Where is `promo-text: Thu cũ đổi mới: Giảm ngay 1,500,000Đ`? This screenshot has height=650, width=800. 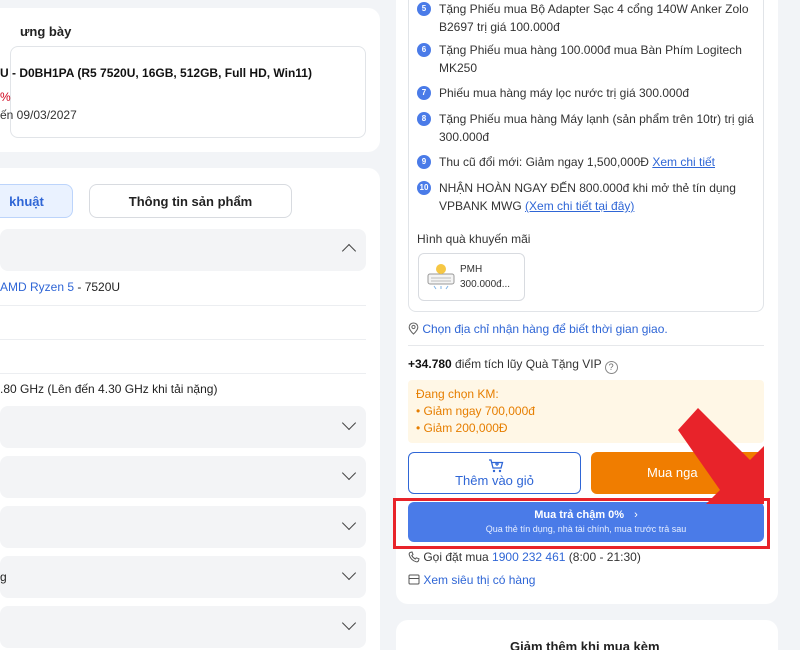
promo-text: Thu cũ đổi mới: Giảm ngay 1,500,000Đ is located at coordinates (546, 162).